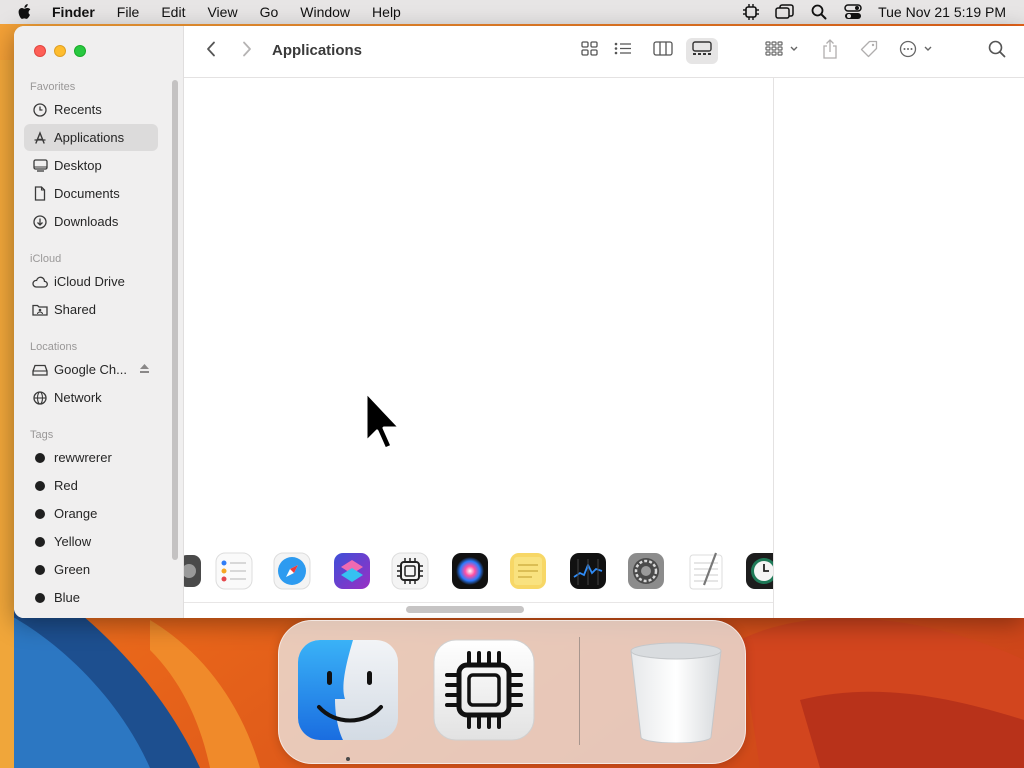  I want to click on mouse-pointer-icon, so click(384, 422).